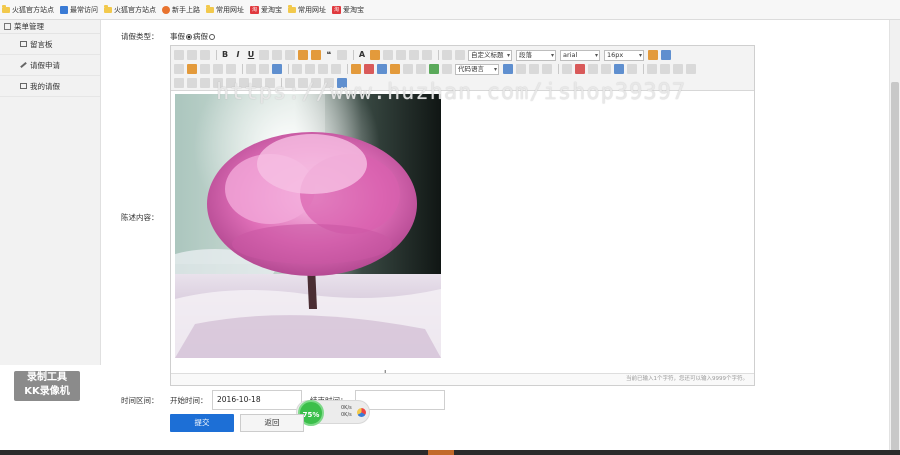 The height and width of the screenshot is (455, 900). What do you see at coordinates (290, 55) in the screenshot?
I see `subscript-icon` at bounding box center [290, 55].